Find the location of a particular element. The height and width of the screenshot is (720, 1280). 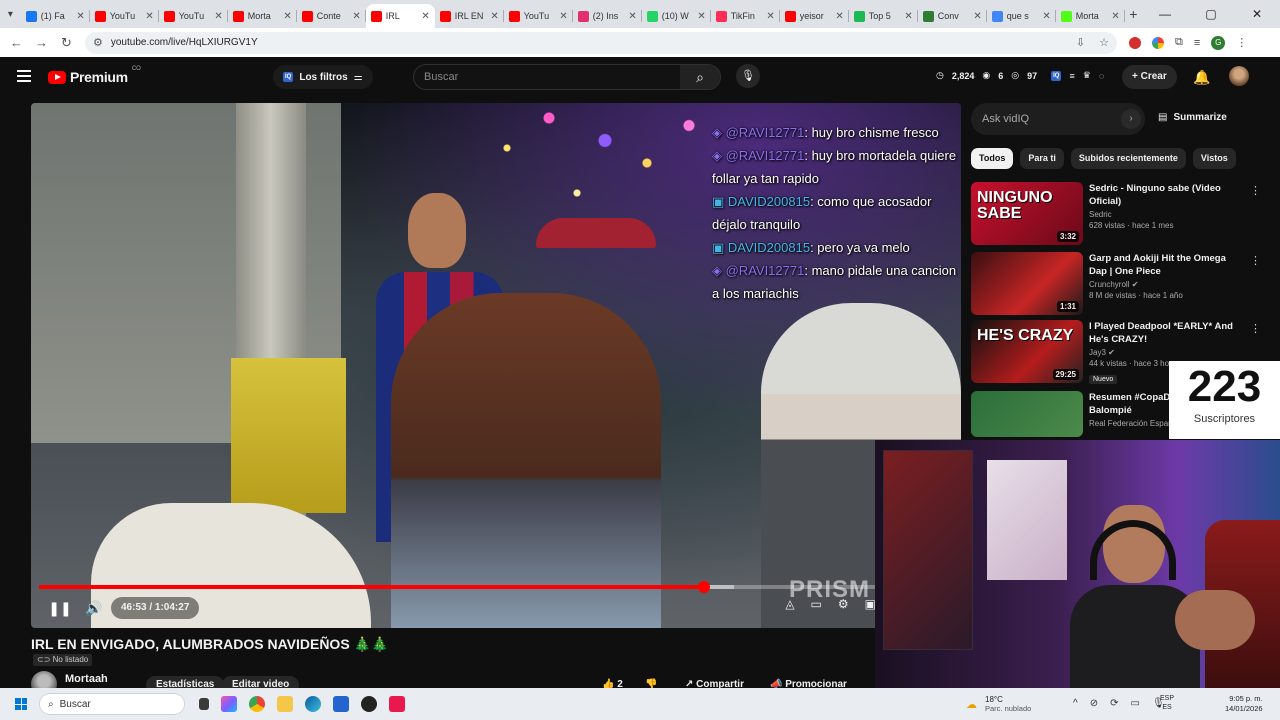

video-thumbnail: 1:31 is located at coordinates (1027, 283).